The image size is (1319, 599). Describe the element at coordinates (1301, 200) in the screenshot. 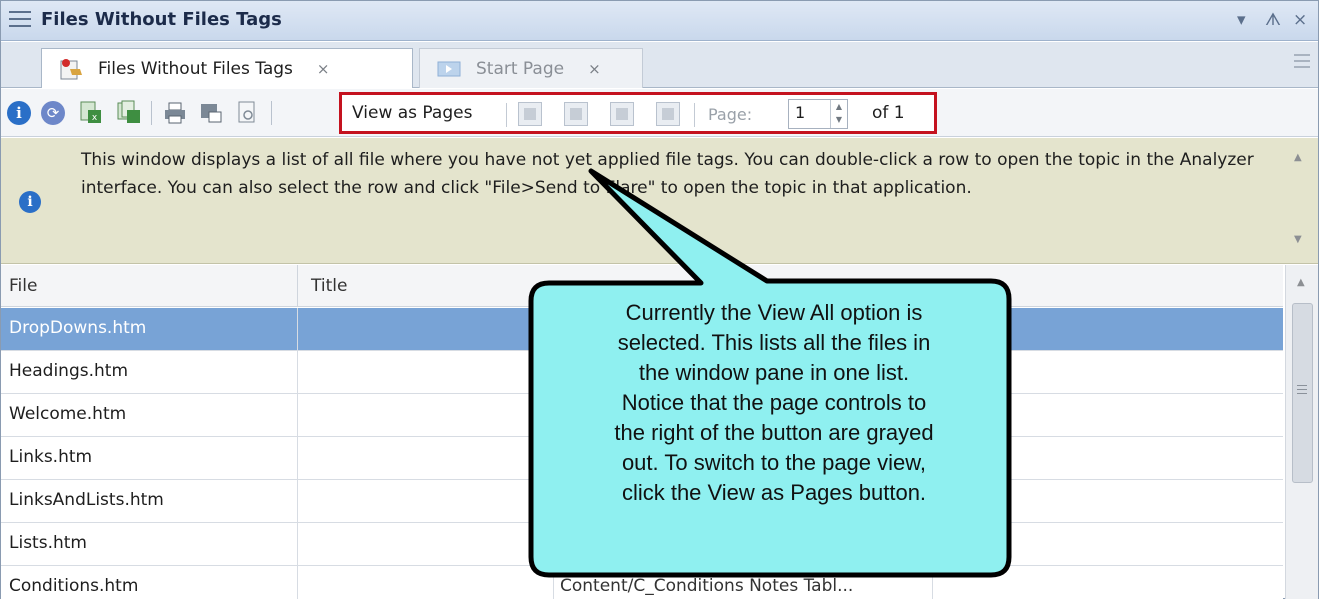

I see `info-scrollbar: ▲ ▼` at that location.